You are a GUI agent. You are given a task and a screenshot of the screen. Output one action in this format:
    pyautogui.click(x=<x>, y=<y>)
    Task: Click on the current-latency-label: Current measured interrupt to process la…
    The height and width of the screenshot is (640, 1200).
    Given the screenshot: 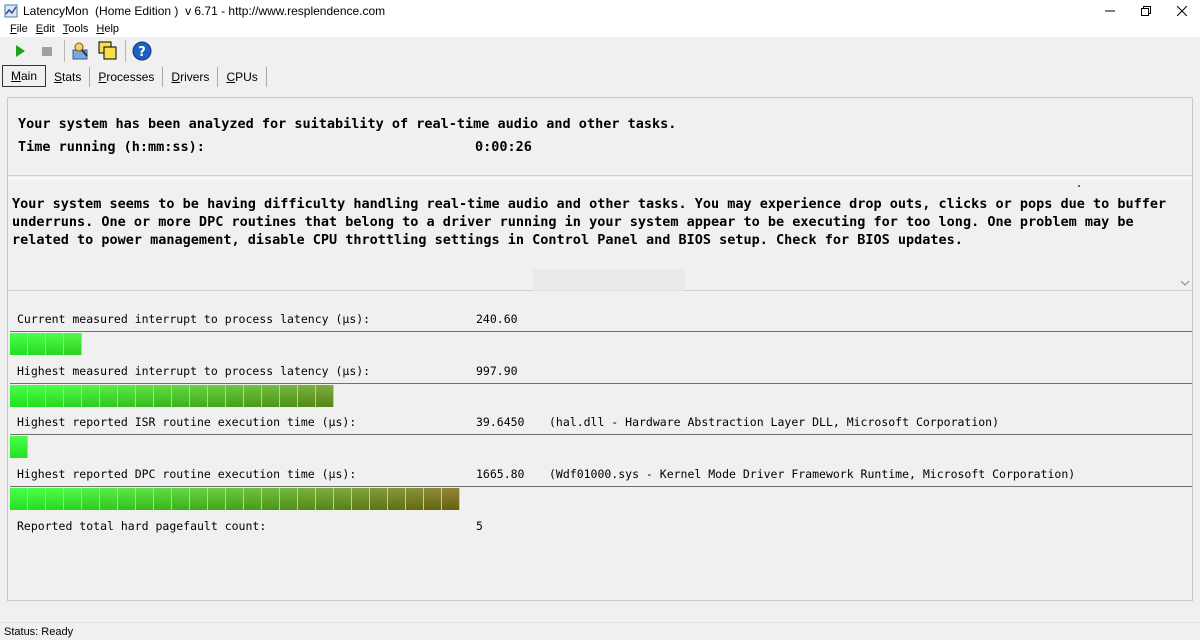 What is the action you would take?
    pyautogui.click(x=194, y=319)
    